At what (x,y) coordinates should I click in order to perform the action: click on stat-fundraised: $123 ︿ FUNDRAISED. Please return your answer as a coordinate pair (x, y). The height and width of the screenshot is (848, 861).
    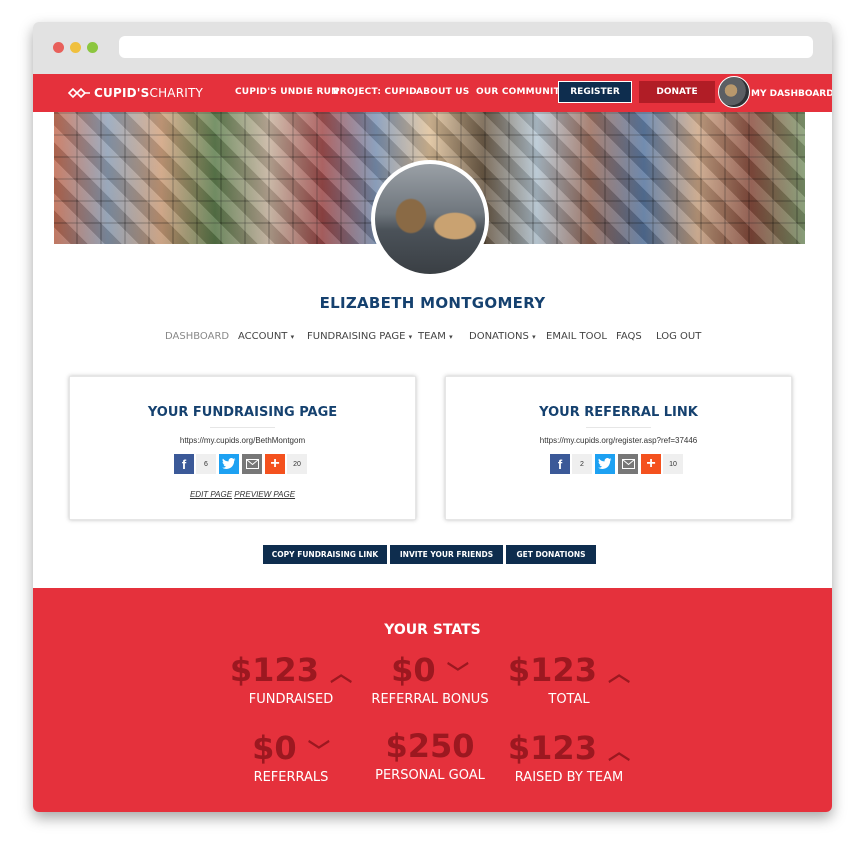
    Looking at the image, I should click on (291, 682).